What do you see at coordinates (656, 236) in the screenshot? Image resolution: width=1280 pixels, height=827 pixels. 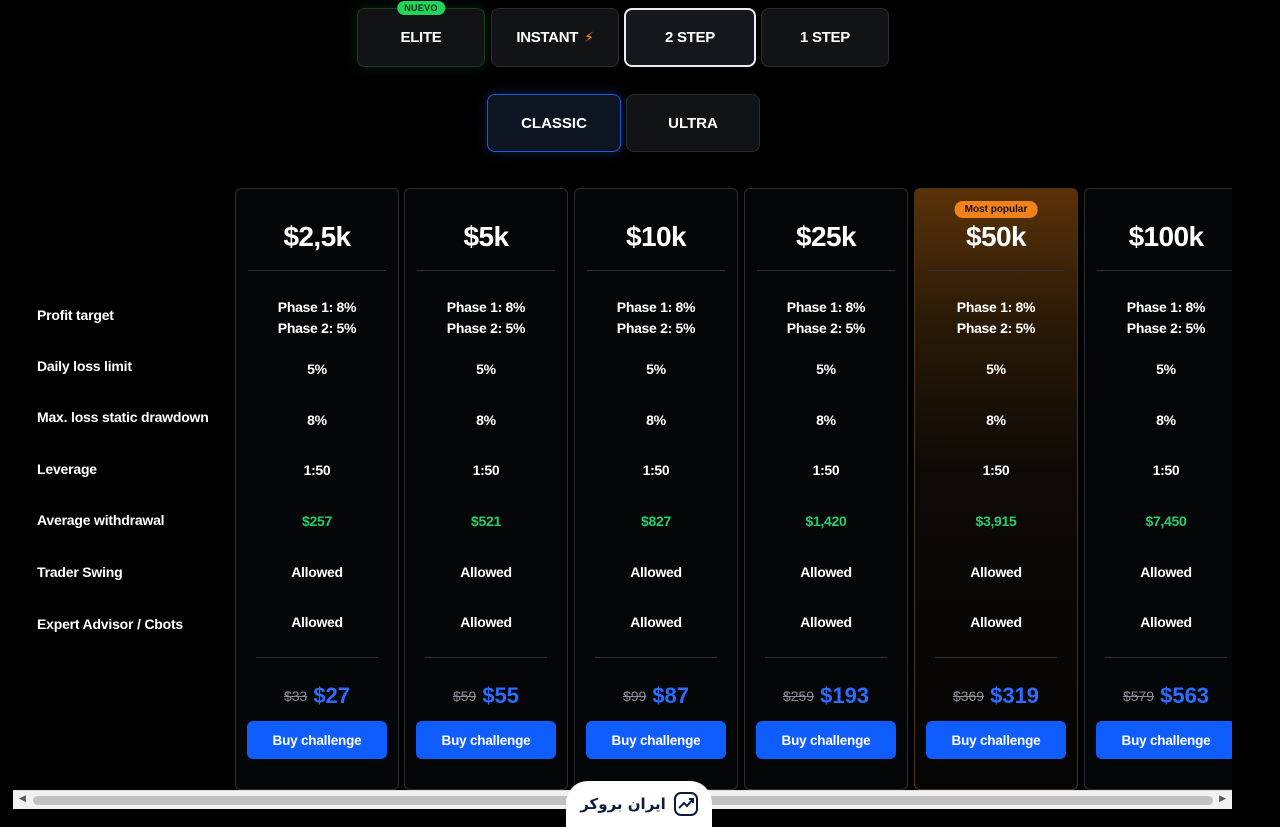 I see `plan-size: $10k` at bounding box center [656, 236].